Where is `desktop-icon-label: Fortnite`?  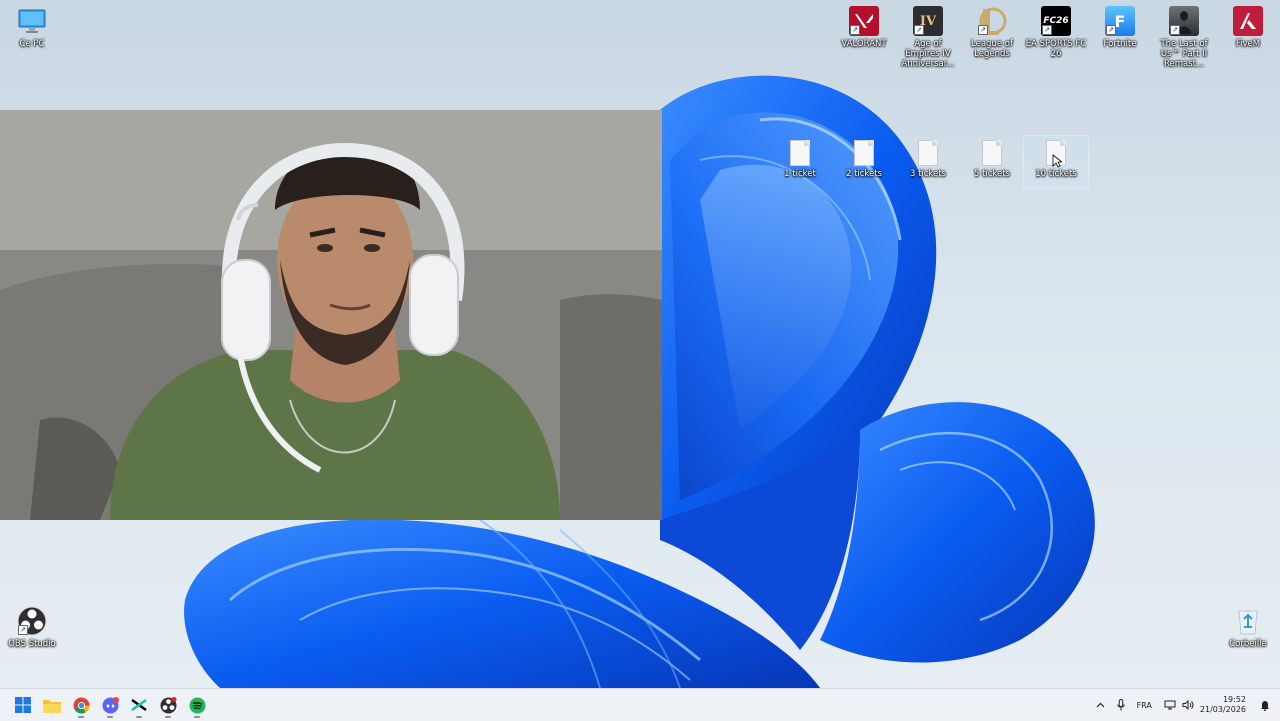 desktop-icon-label: Fortnite is located at coordinates (1120, 44).